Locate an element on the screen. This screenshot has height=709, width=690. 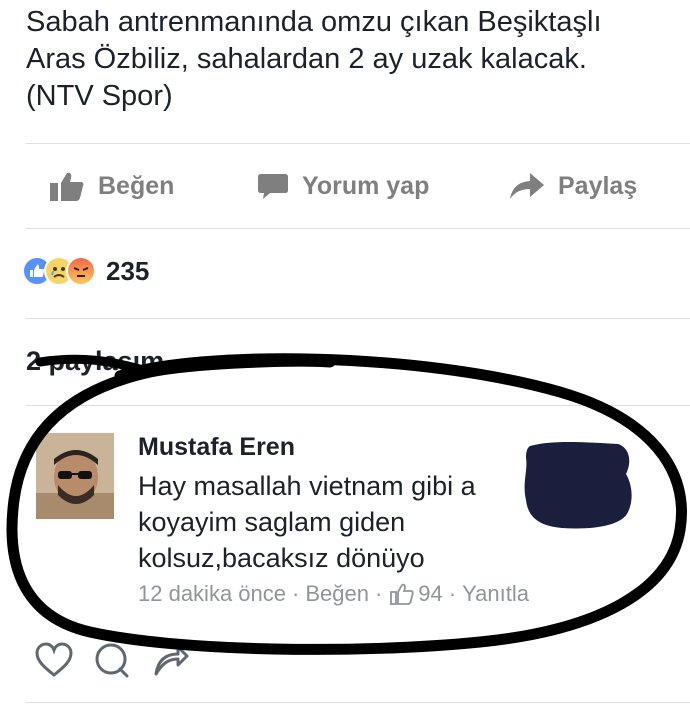
comment-actions-row is located at coordinates (121, 660).